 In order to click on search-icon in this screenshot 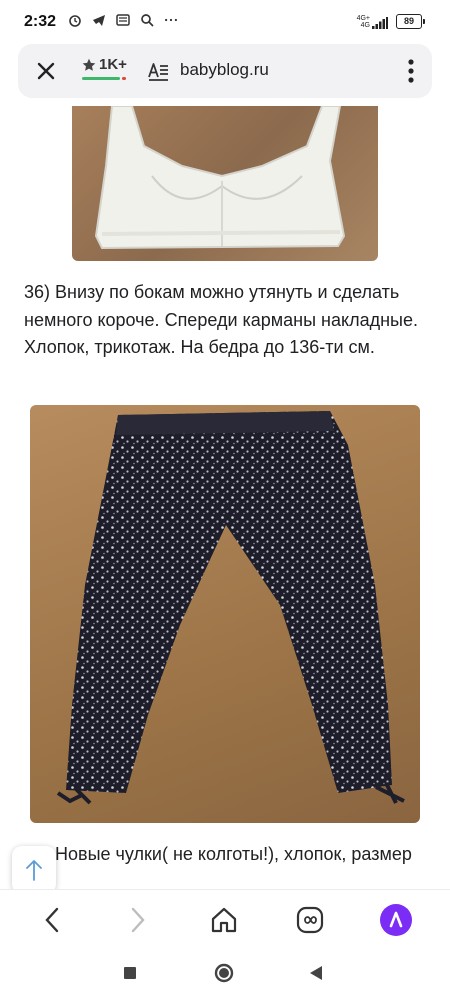, I will do `click(147, 20)`.